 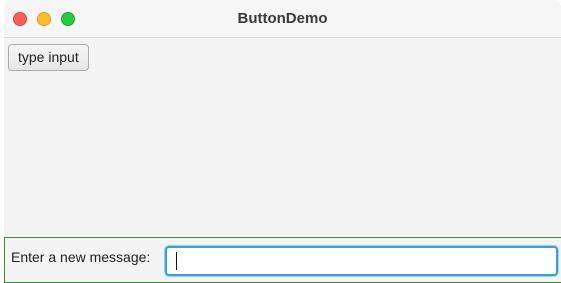 I want to click on message-input, so click(x=361, y=261).